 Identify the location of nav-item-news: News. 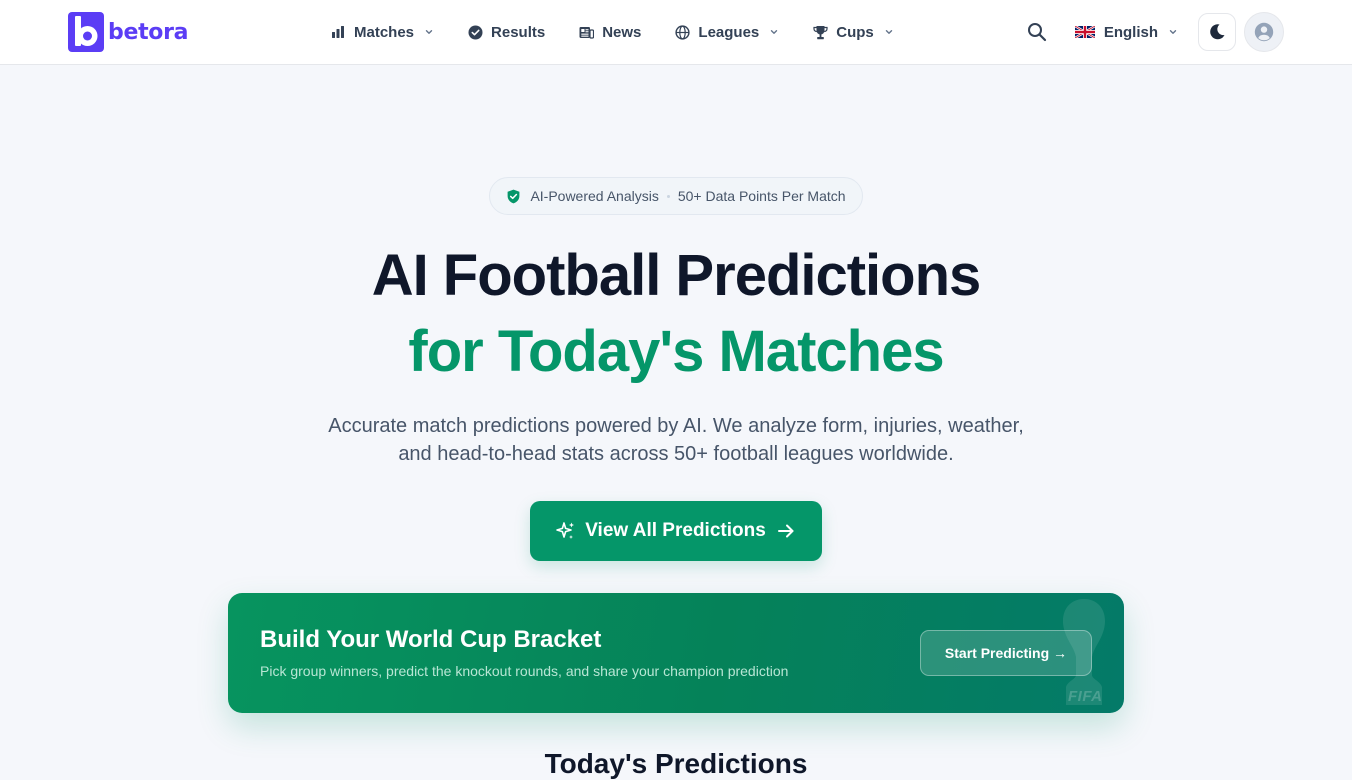
(609, 32).